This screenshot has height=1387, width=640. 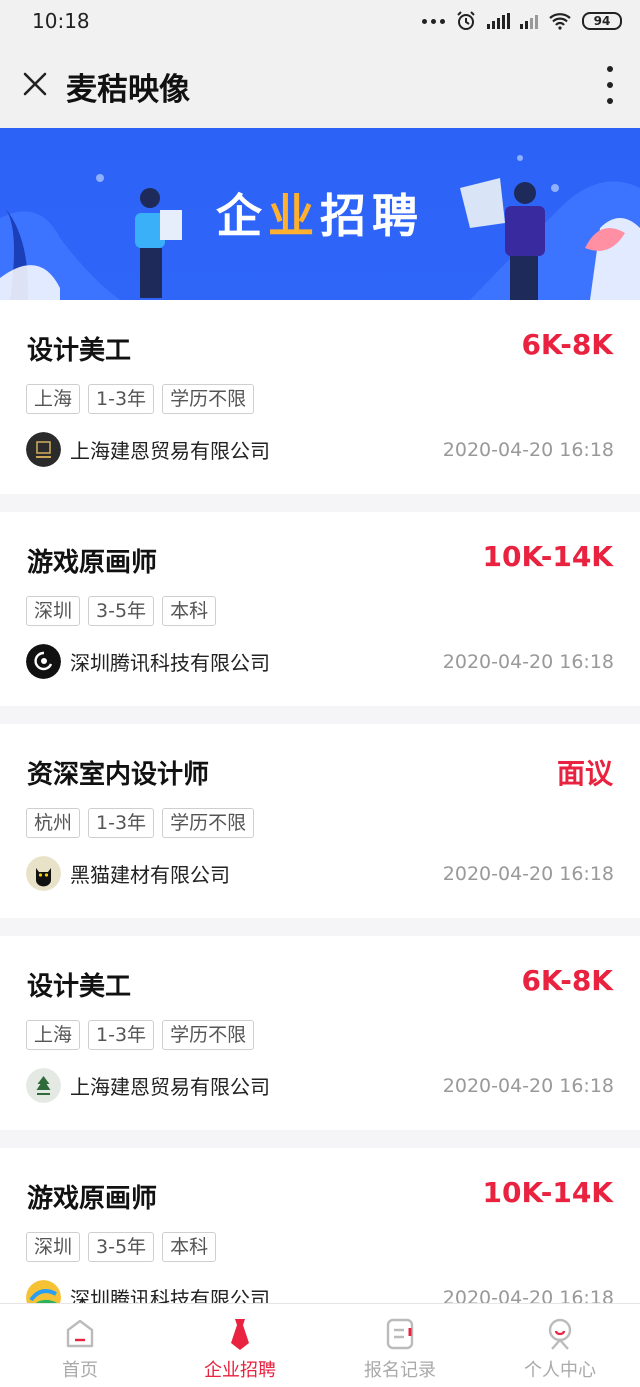 What do you see at coordinates (61, 21) in the screenshot?
I see `status-time: 10:18` at bounding box center [61, 21].